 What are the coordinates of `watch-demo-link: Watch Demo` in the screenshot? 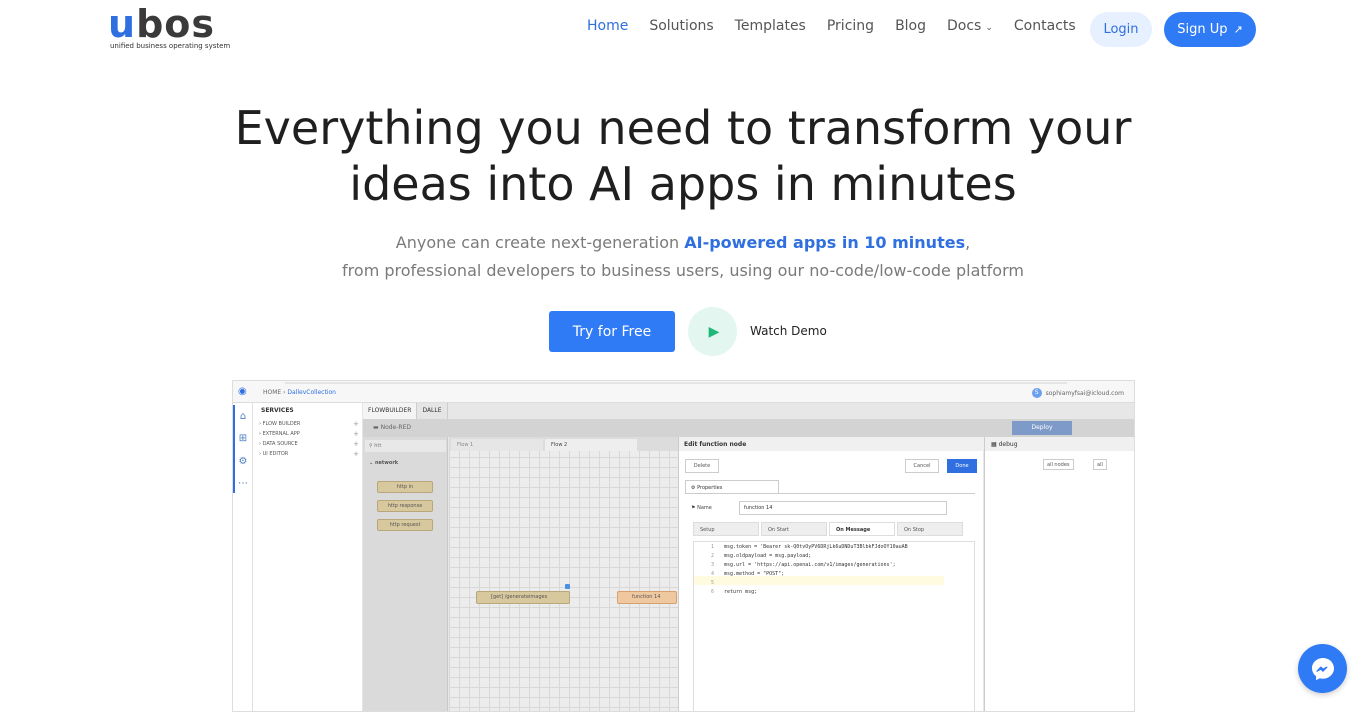 It's located at (788, 331).